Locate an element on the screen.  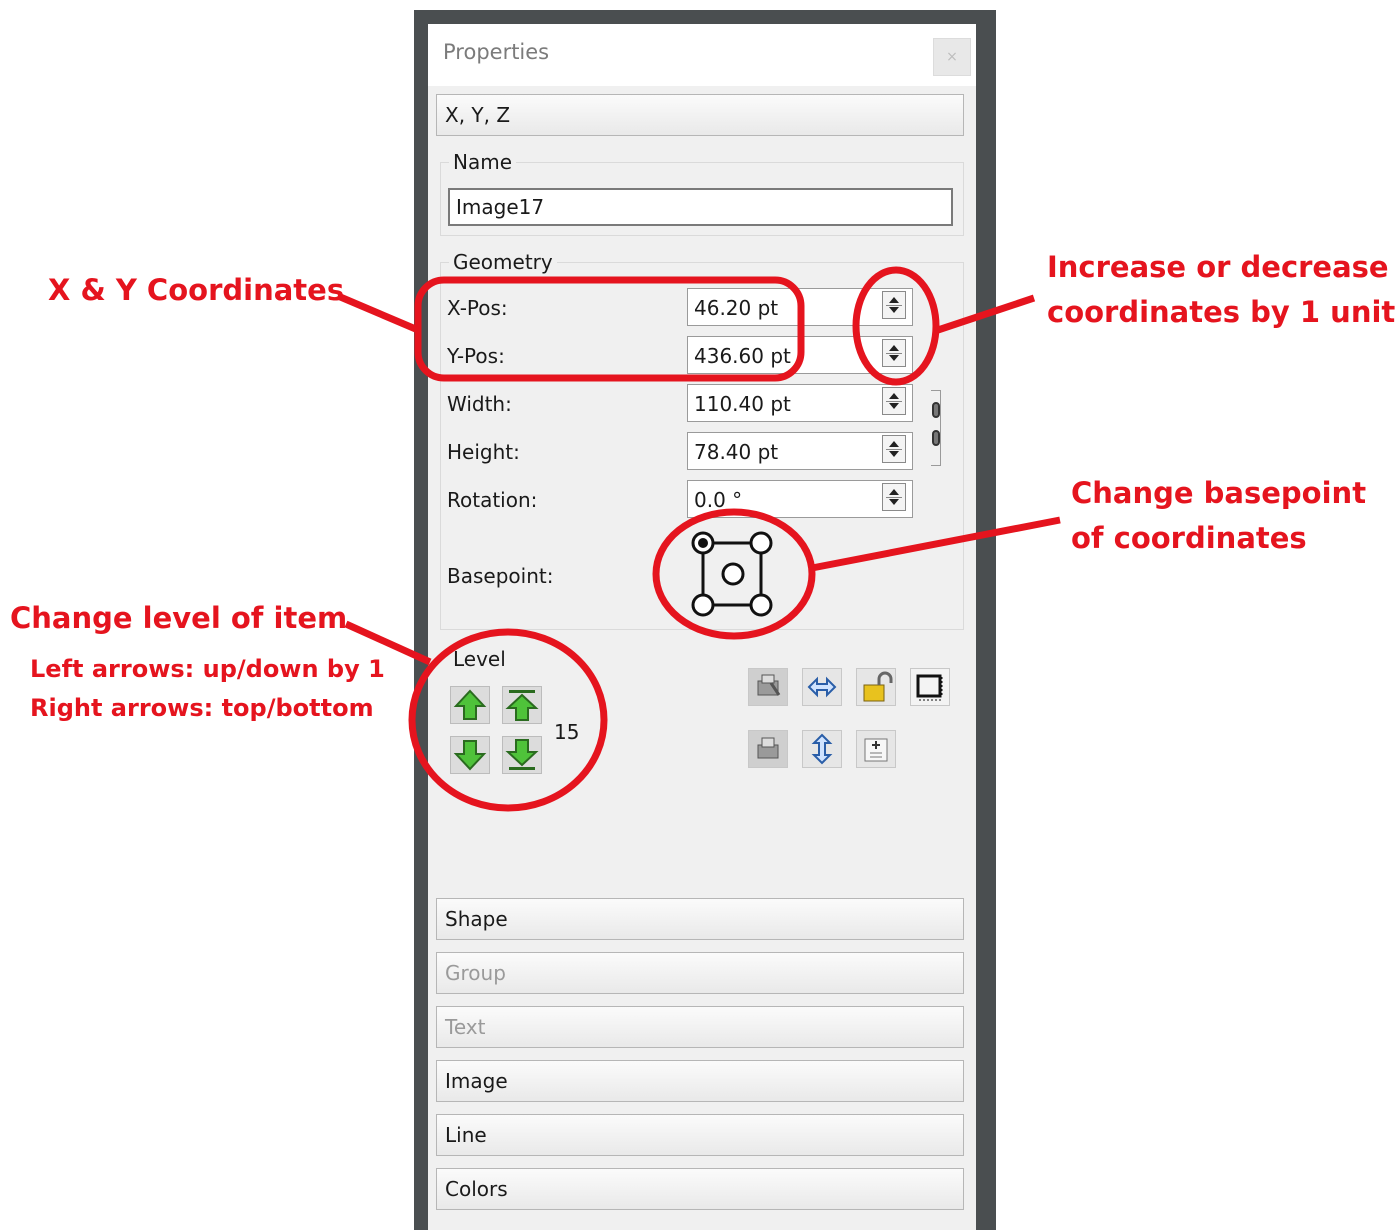
section-colors: Colors is located at coordinates (700, 1189).